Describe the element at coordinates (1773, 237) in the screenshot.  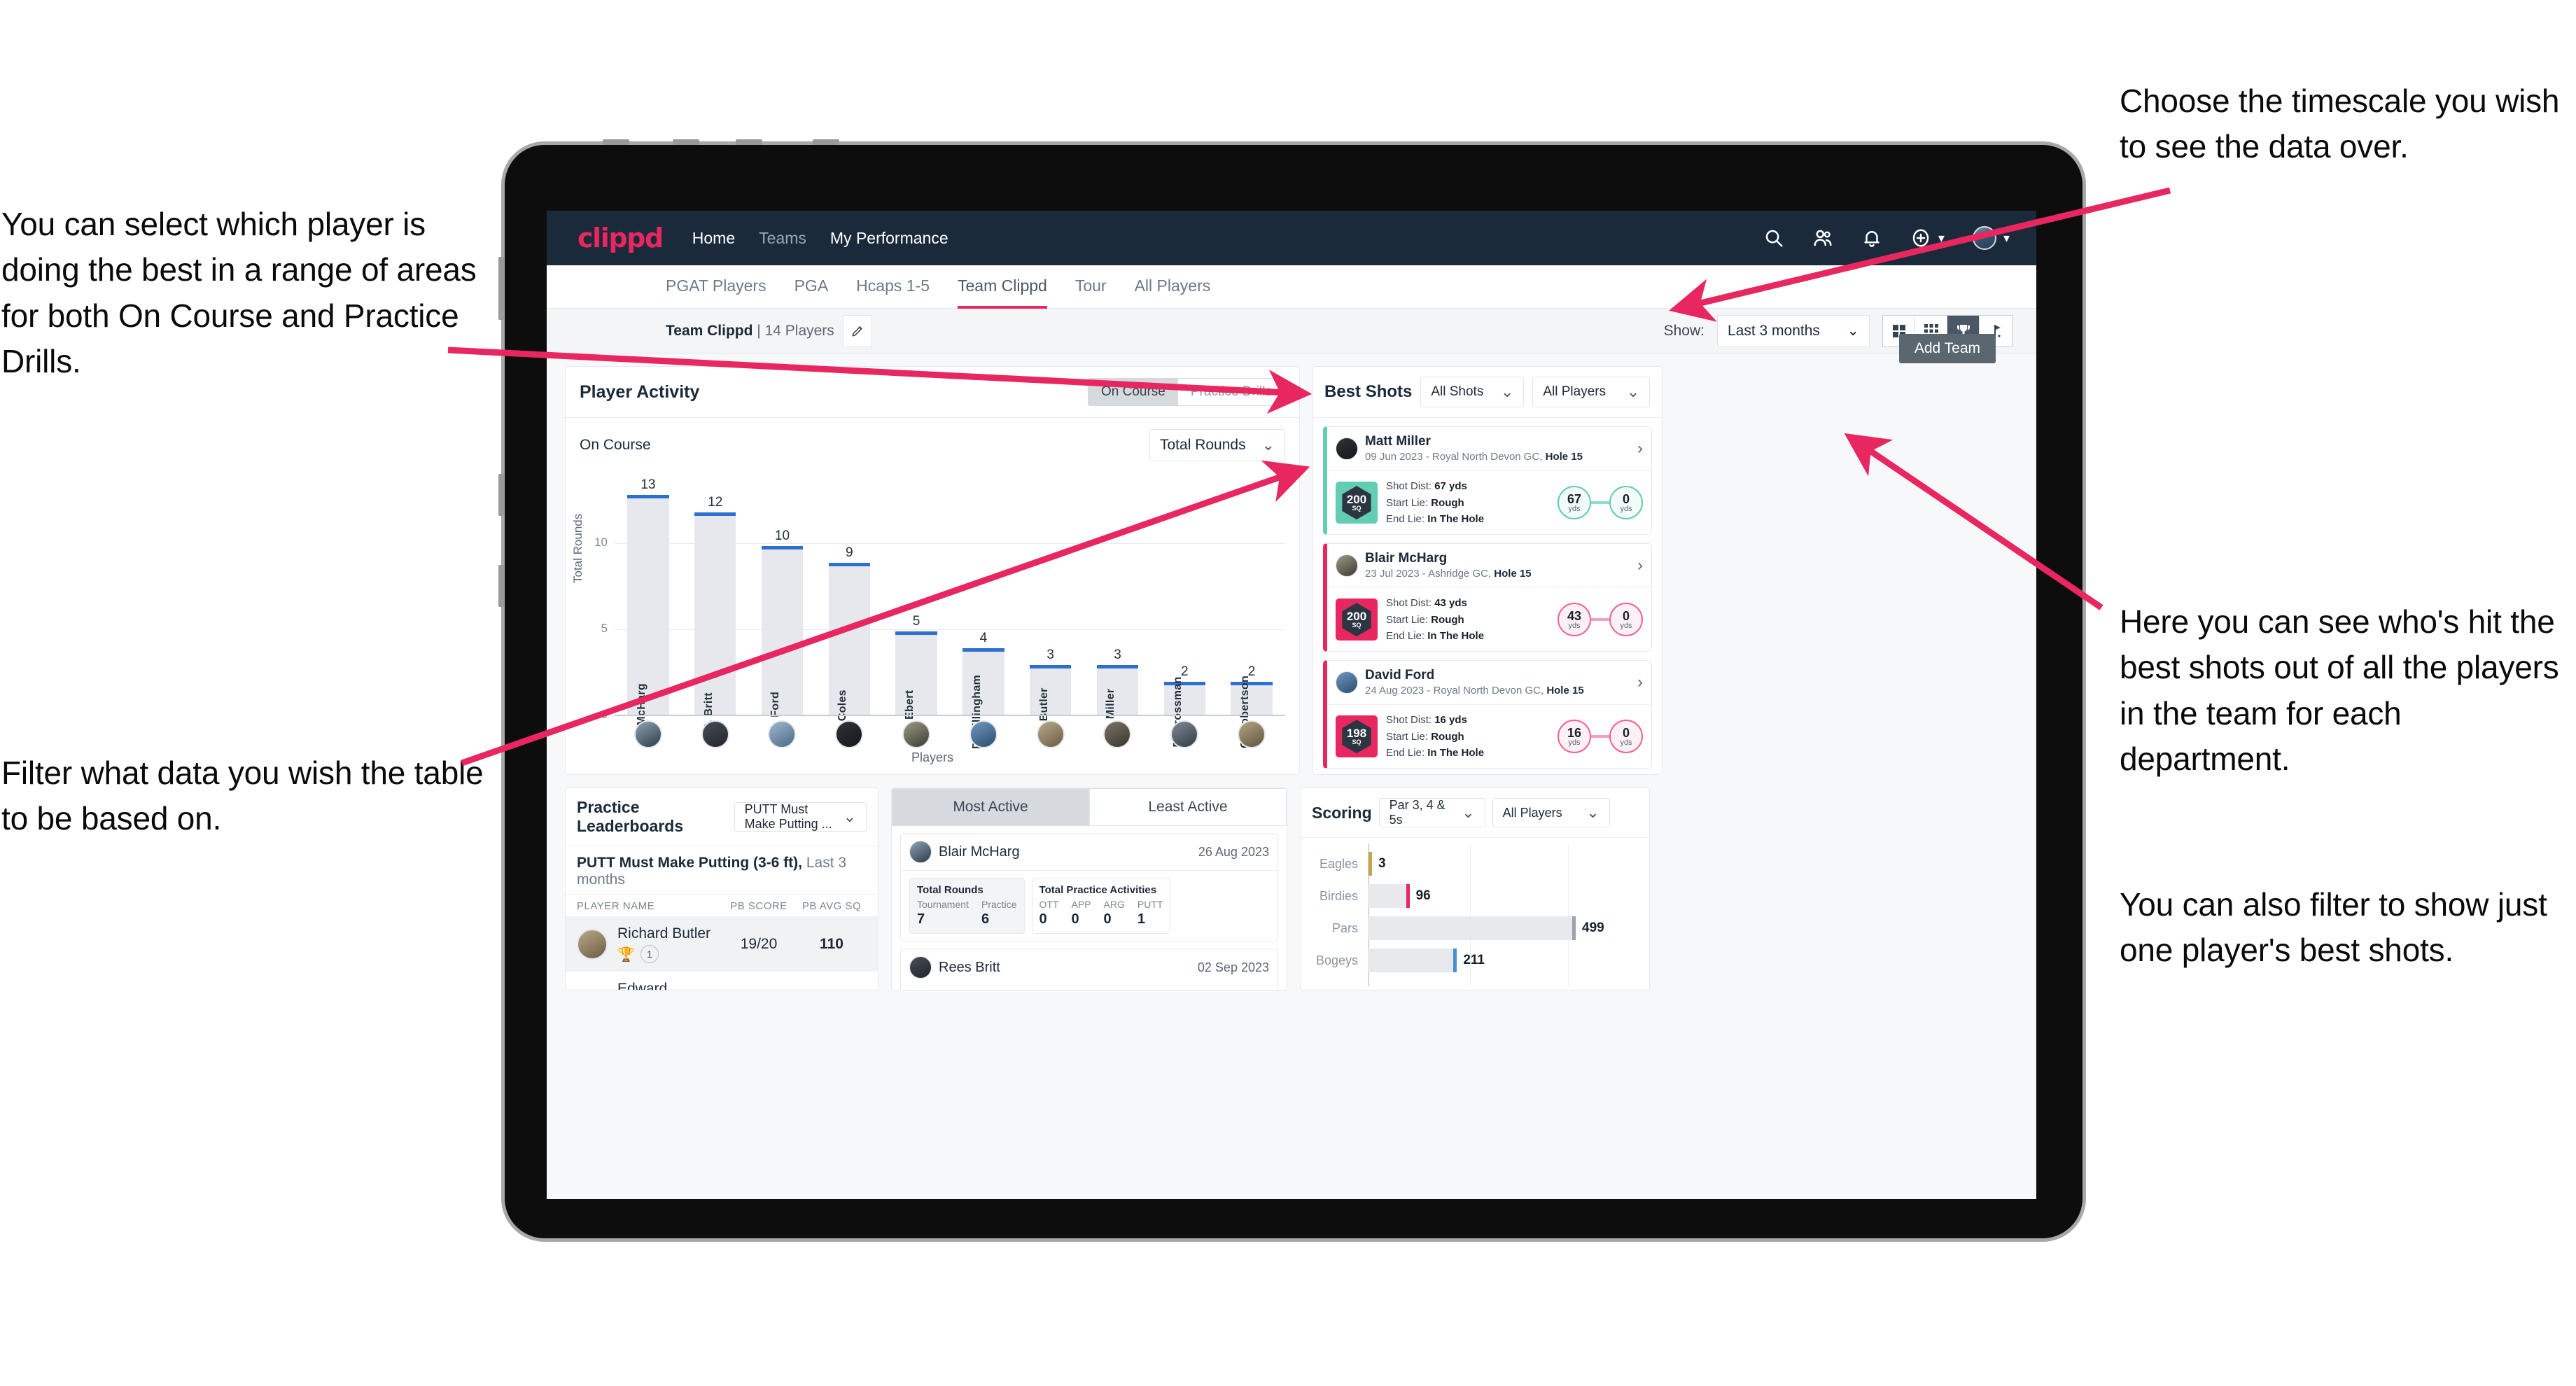
I see `search-icon` at that location.